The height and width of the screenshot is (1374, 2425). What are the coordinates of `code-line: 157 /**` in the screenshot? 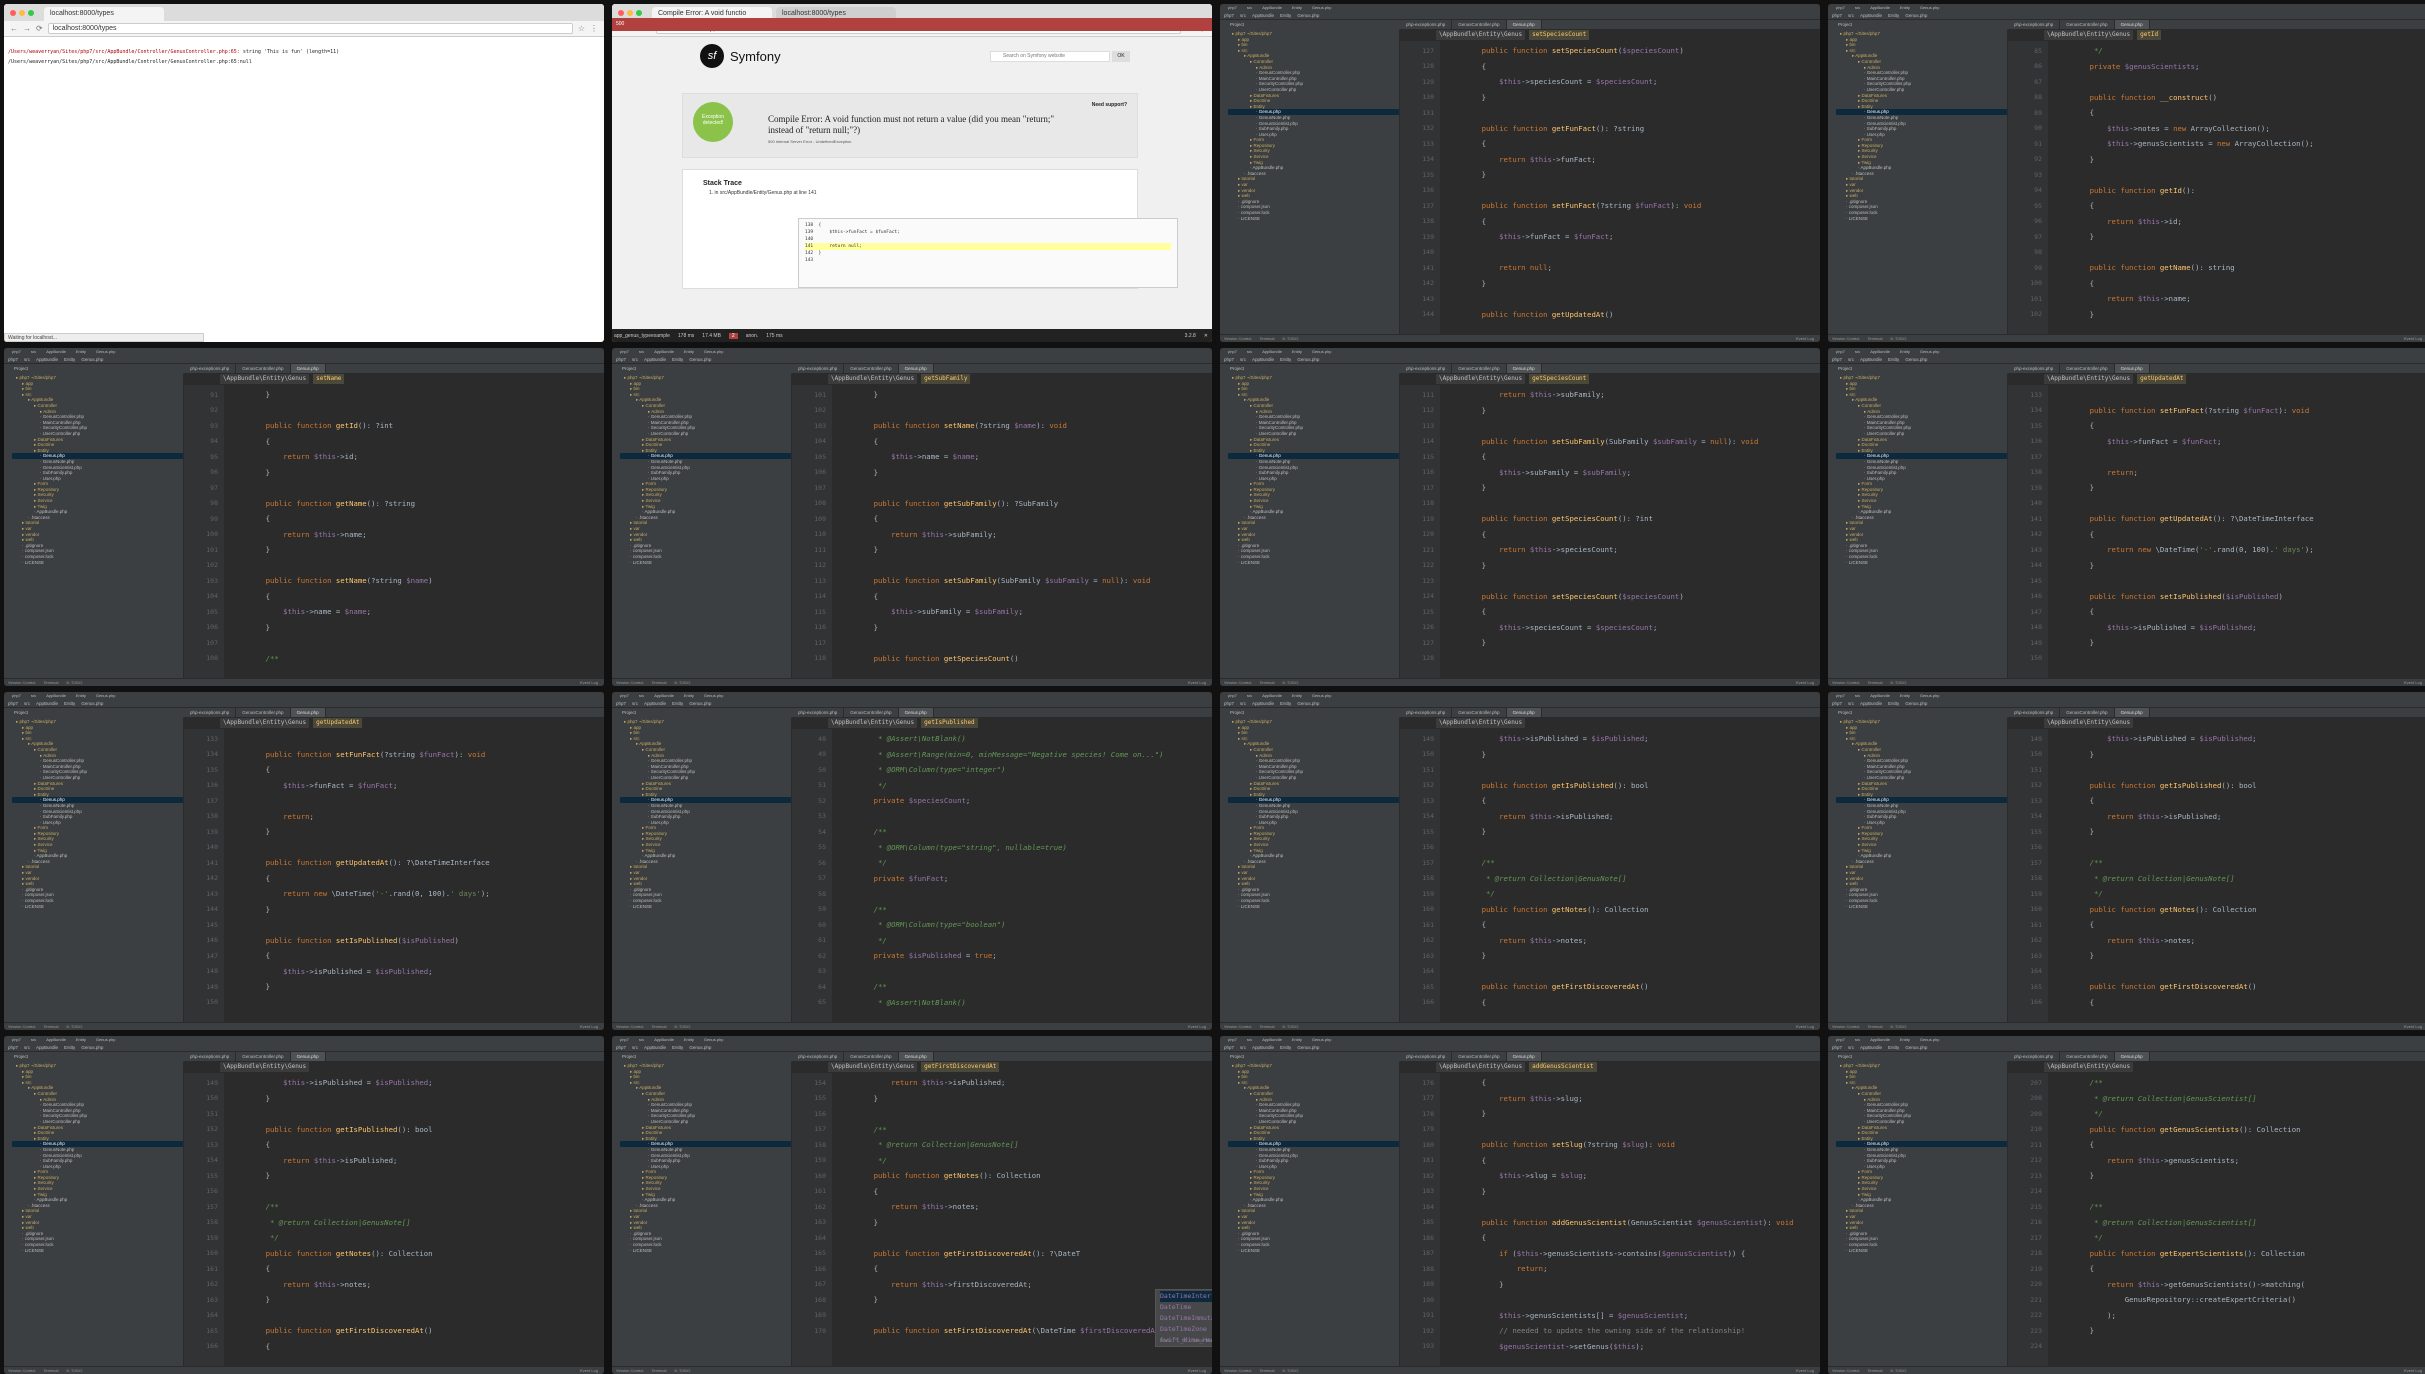 It's located at (394, 1207).